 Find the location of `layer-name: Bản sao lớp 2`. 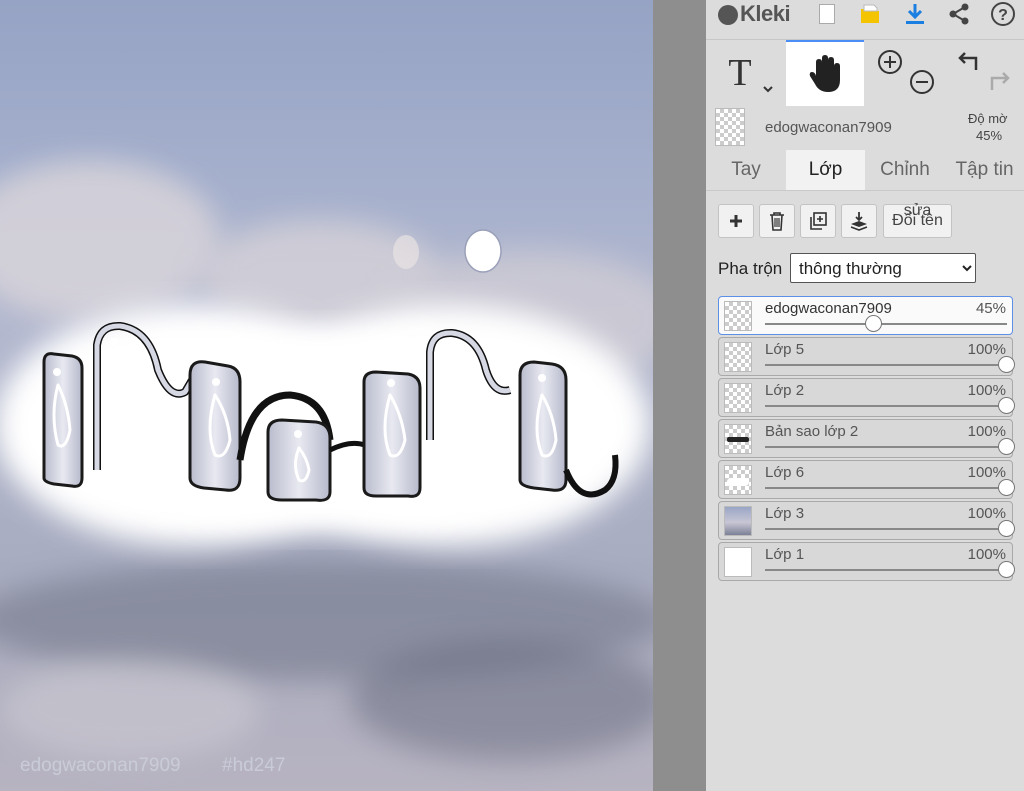

layer-name: Bản sao lớp 2 is located at coordinates (812, 431).